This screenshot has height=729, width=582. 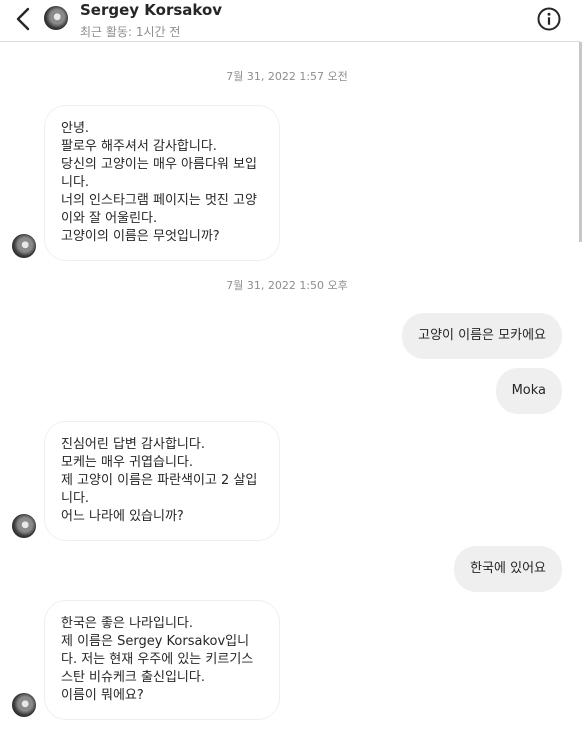 I want to click on activity-status: 최근 활동: 1시간 전, so click(x=130, y=32).